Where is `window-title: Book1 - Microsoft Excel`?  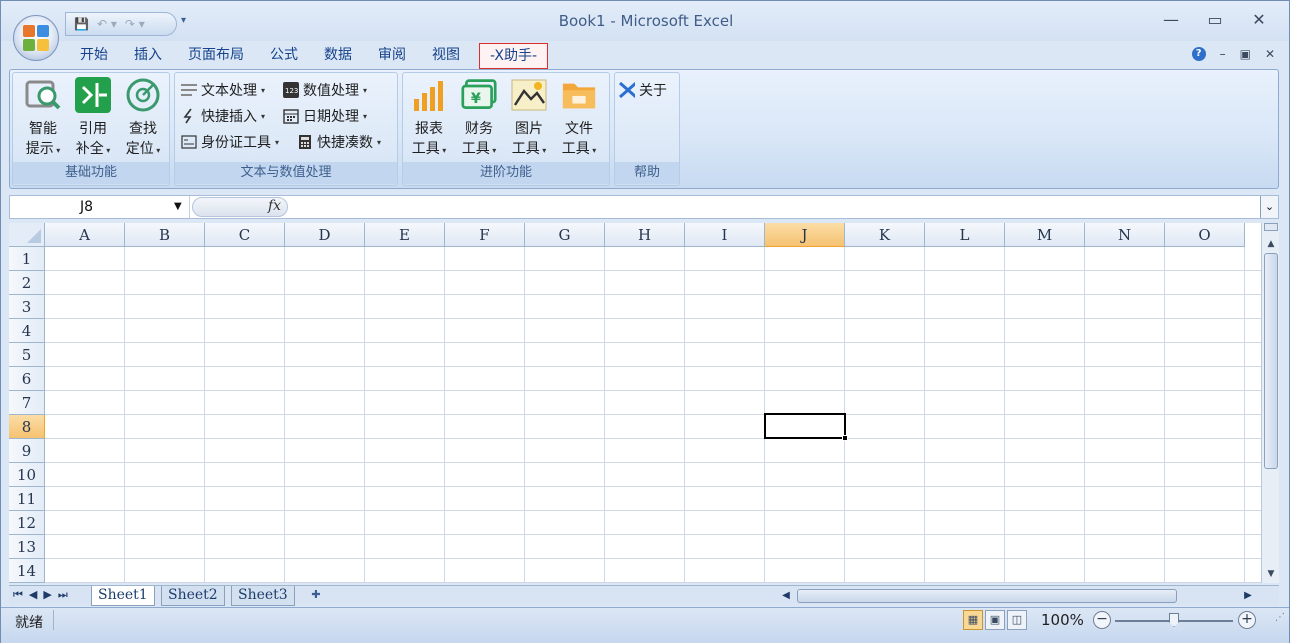
window-title: Book1 - Microsoft Excel is located at coordinates (646, 21).